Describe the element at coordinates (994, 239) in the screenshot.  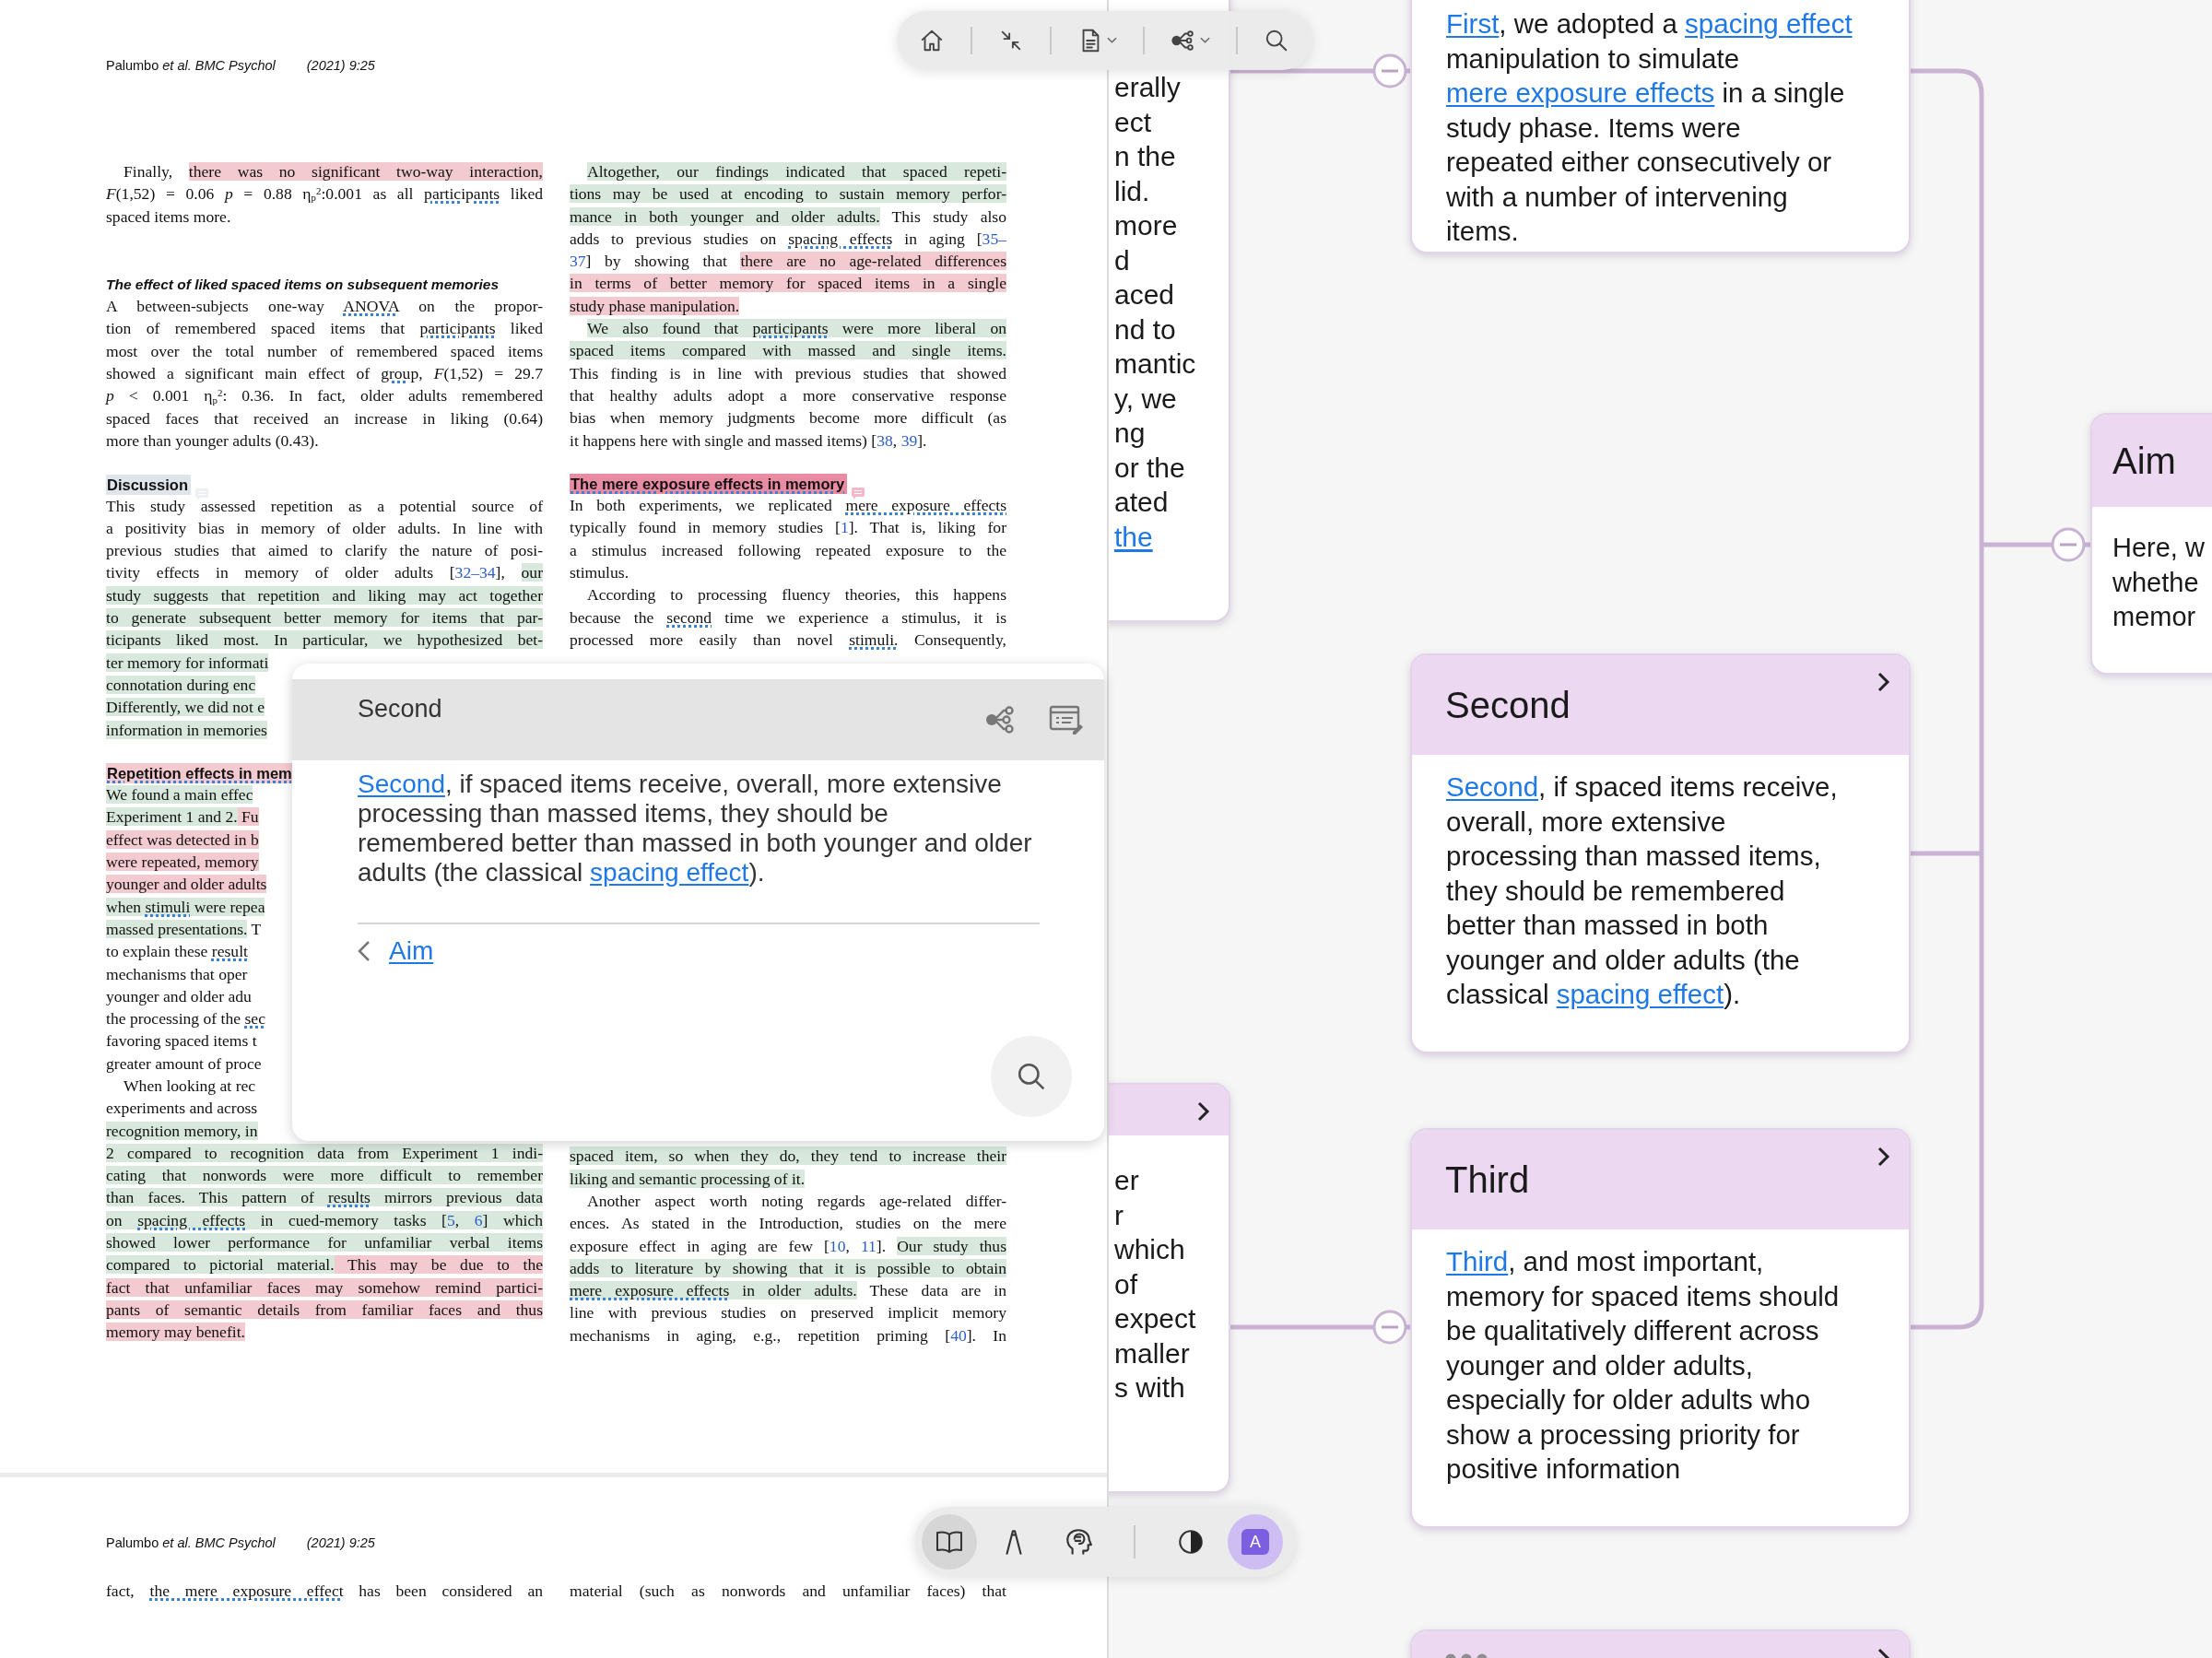
I see `citation-link: 35–` at that location.